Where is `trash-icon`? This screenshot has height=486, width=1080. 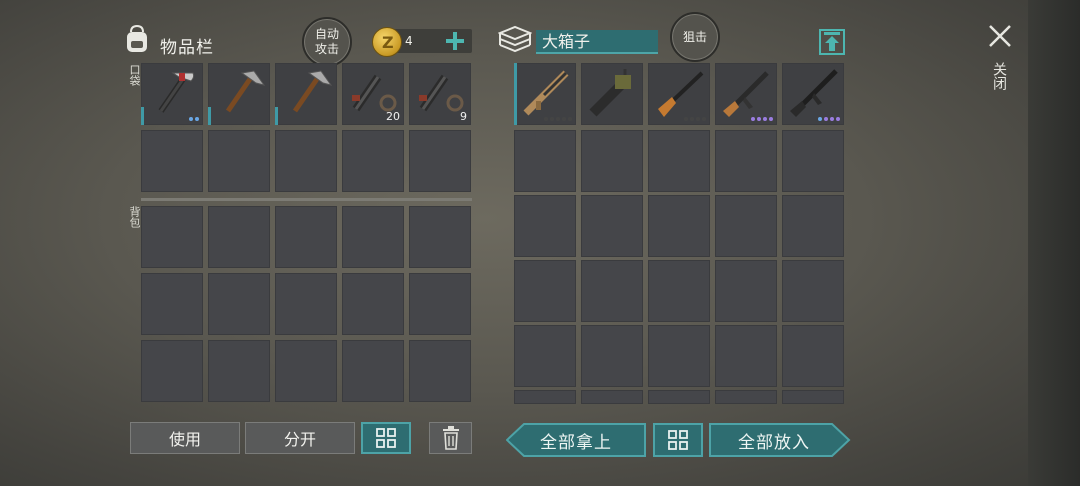 trash-icon is located at coordinates (450, 438).